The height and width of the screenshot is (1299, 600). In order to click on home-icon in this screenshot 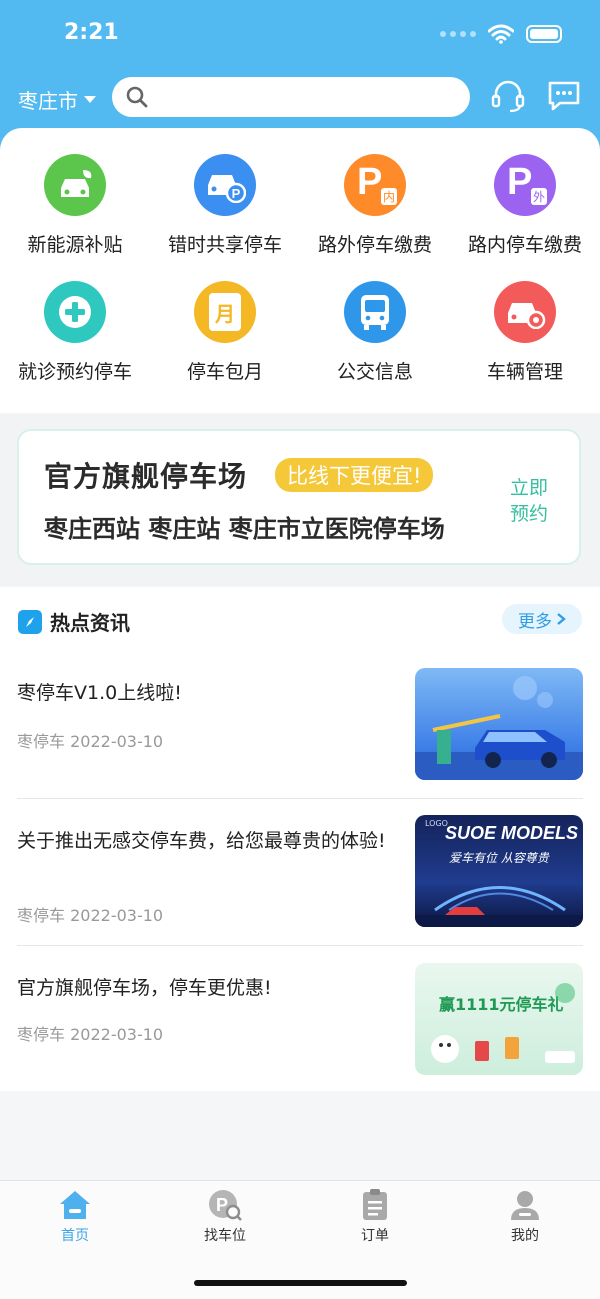, I will do `click(75, 1205)`.